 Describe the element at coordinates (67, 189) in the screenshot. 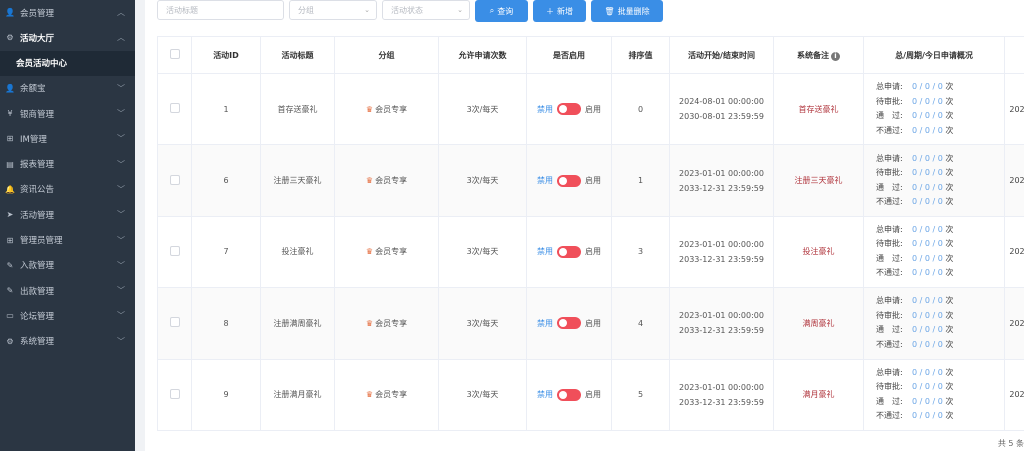

I see `sidebar-item-6: 🔔 资讯公告 ﹀` at that location.